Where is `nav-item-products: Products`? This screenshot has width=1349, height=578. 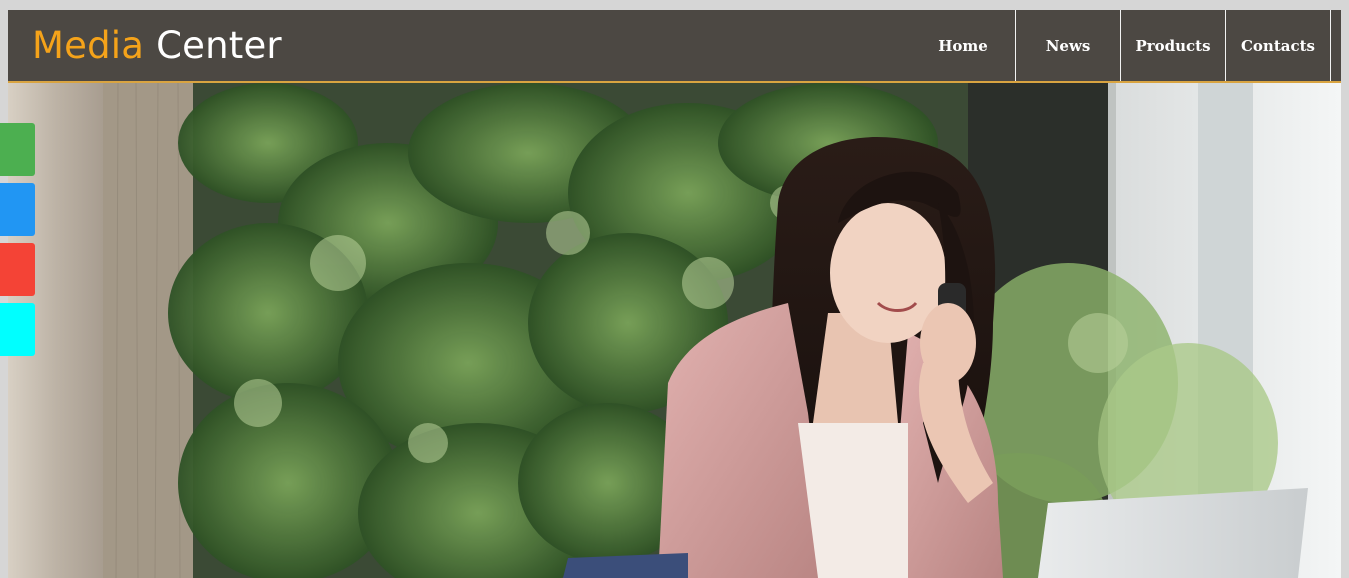
nav-item-products: Products is located at coordinates (1173, 45).